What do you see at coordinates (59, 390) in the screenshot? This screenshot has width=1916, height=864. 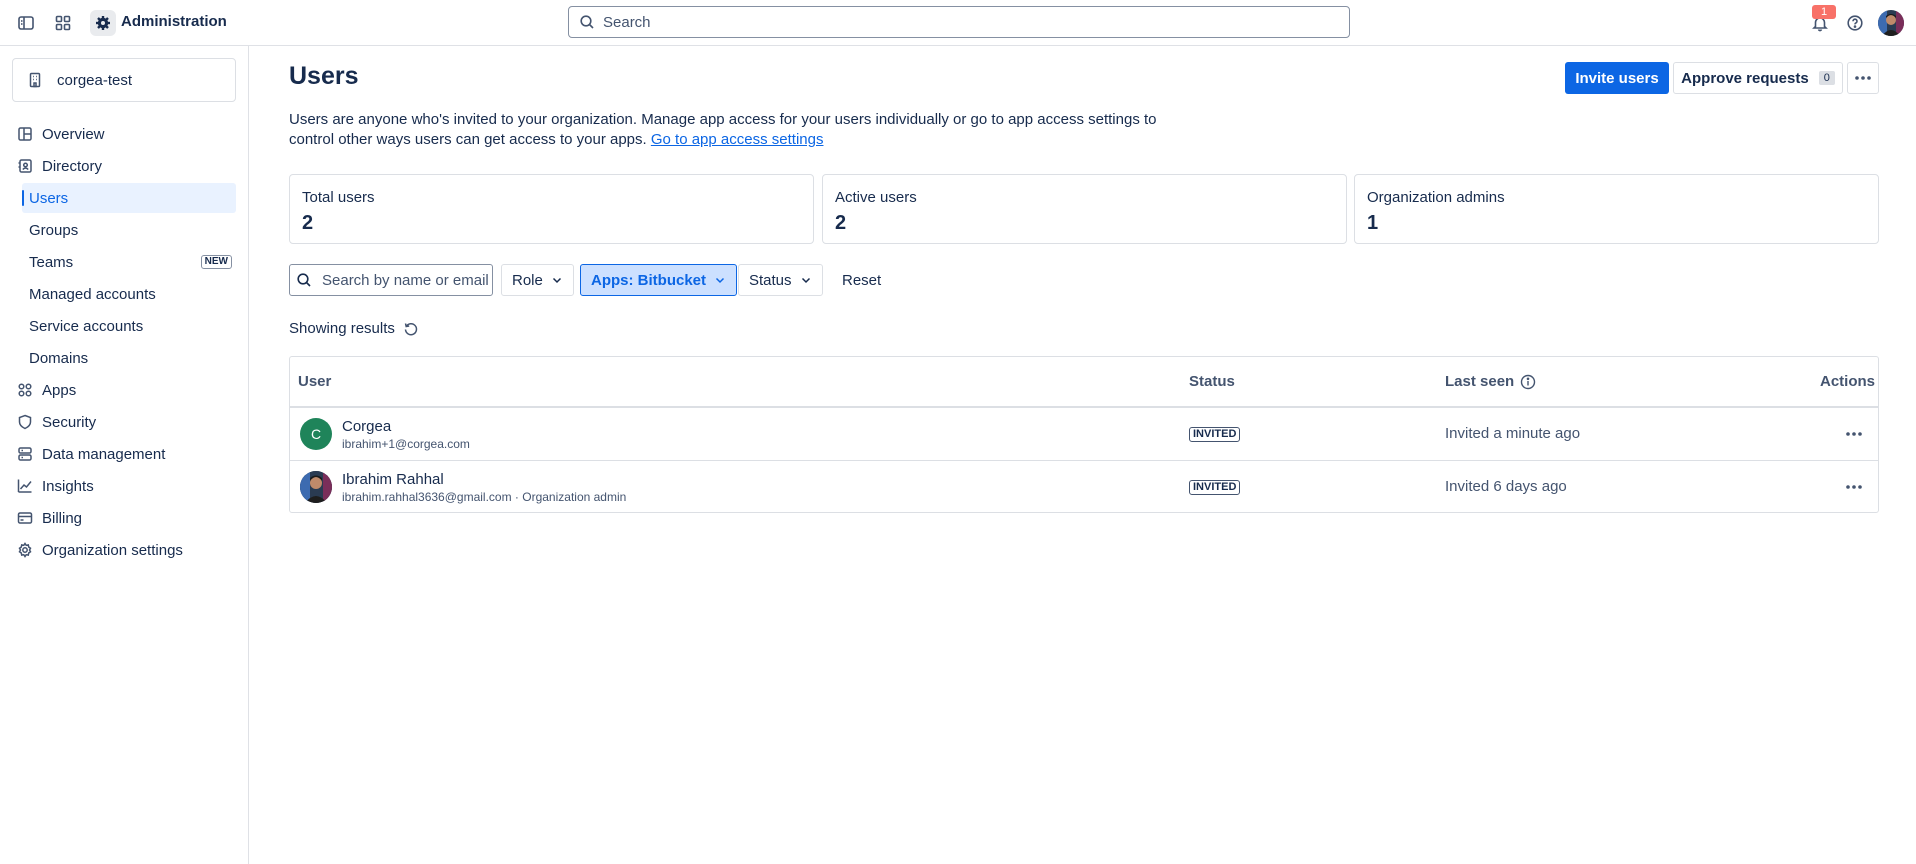 I see `sidebar-item-label: Apps` at bounding box center [59, 390].